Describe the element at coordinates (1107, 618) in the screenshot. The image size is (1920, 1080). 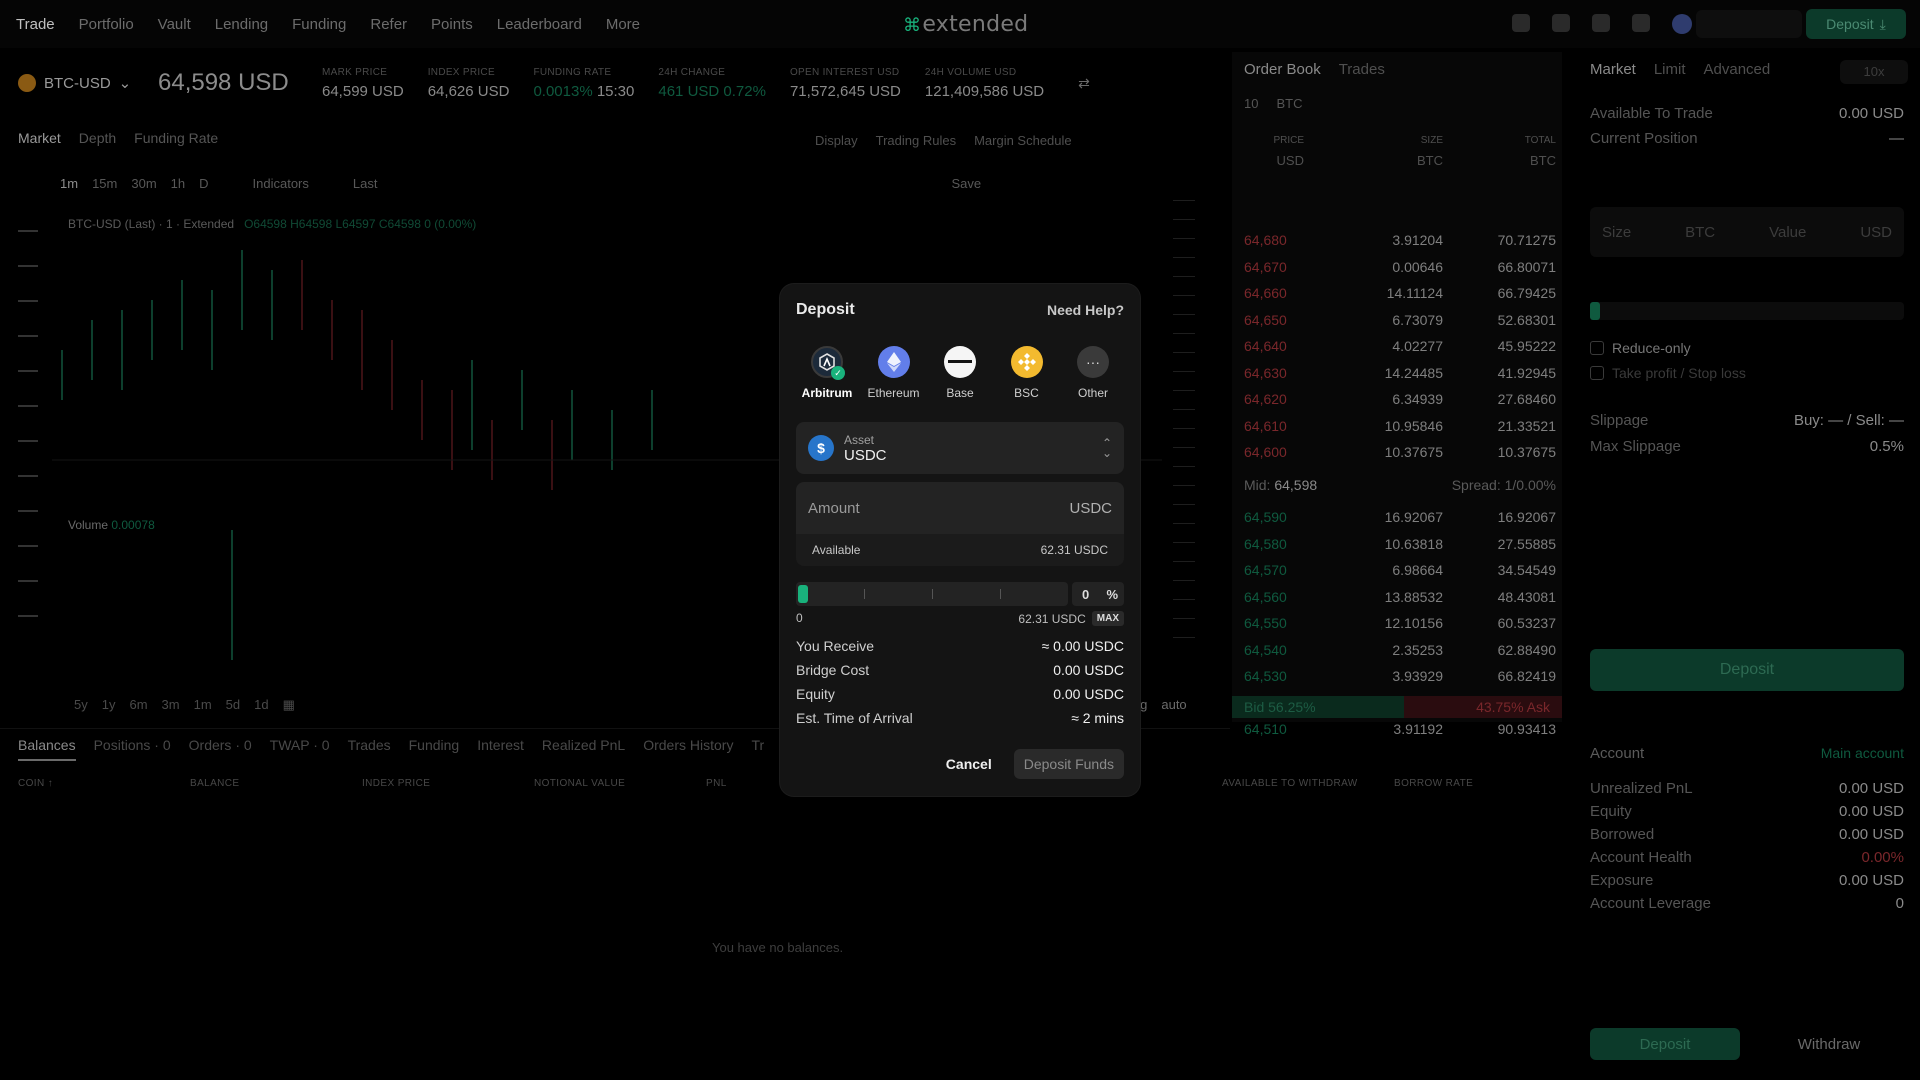
I see `max-button: MAX` at that location.